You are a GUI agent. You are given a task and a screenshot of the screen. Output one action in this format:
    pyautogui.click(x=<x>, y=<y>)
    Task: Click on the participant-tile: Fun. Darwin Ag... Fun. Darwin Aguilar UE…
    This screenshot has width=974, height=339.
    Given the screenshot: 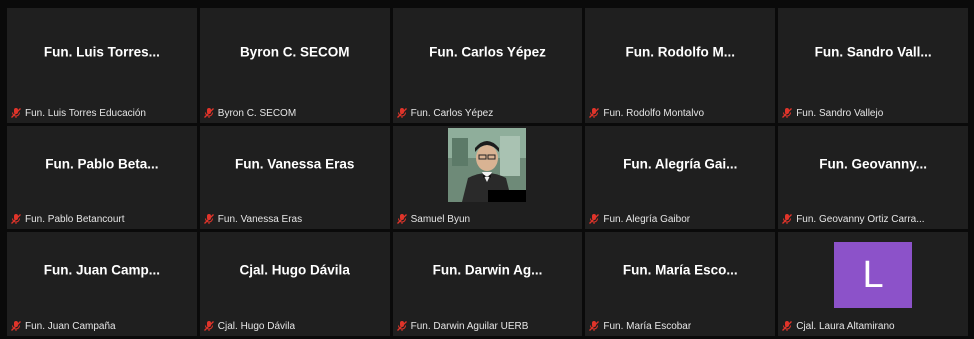 What is the action you would take?
    pyautogui.click(x=487, y=284)
    